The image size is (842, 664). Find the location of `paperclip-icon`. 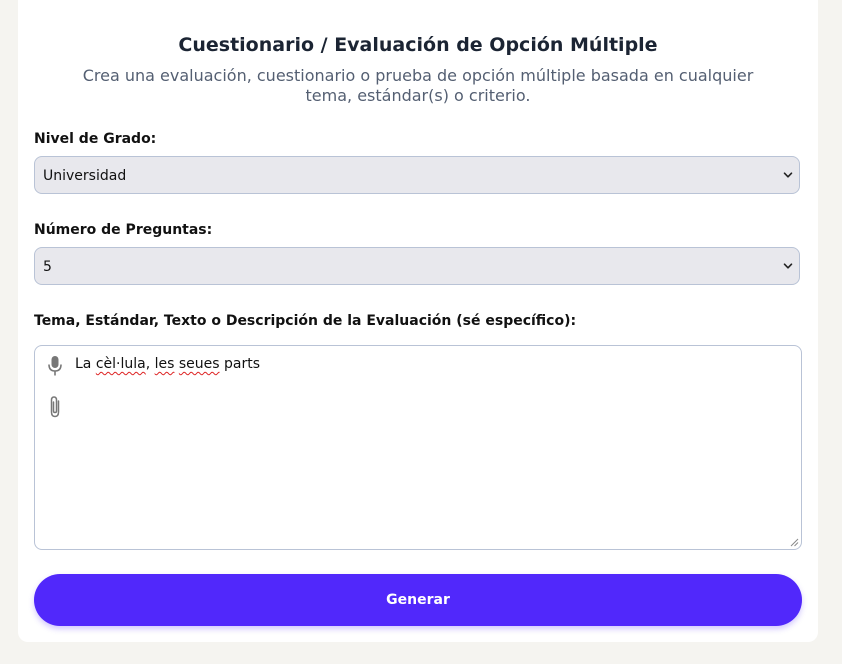

paperclip-icon is located at coordinates (55, 407).